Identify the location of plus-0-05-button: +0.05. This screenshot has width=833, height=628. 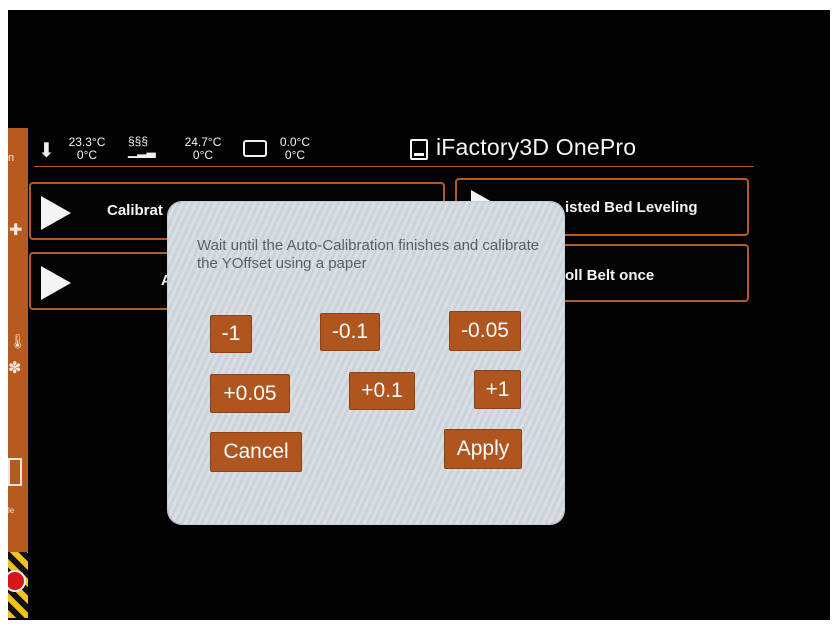
(250, 393).